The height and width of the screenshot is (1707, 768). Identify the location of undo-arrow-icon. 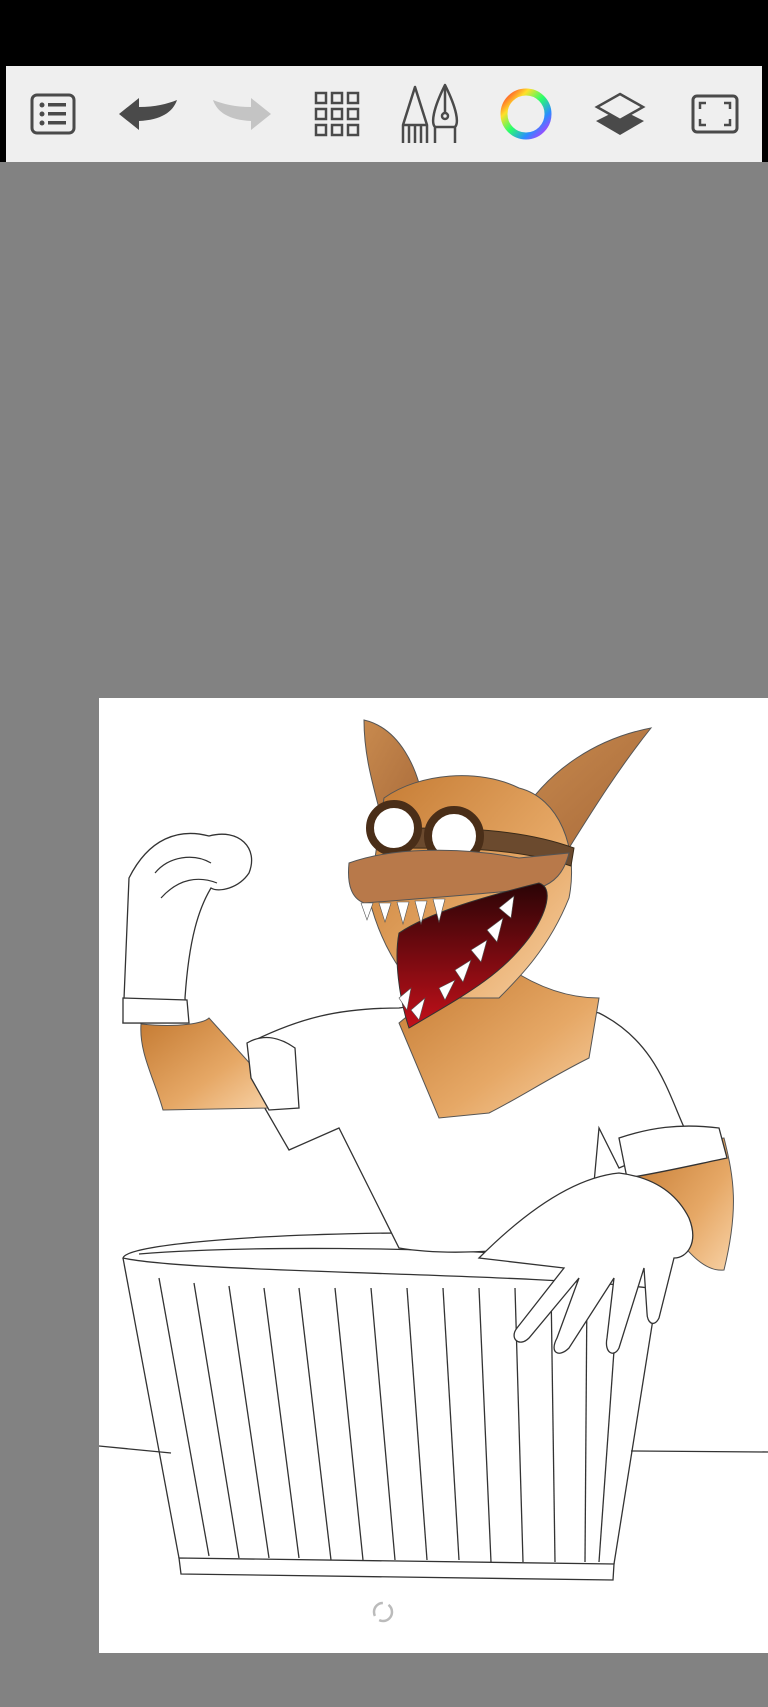
(147, 114).